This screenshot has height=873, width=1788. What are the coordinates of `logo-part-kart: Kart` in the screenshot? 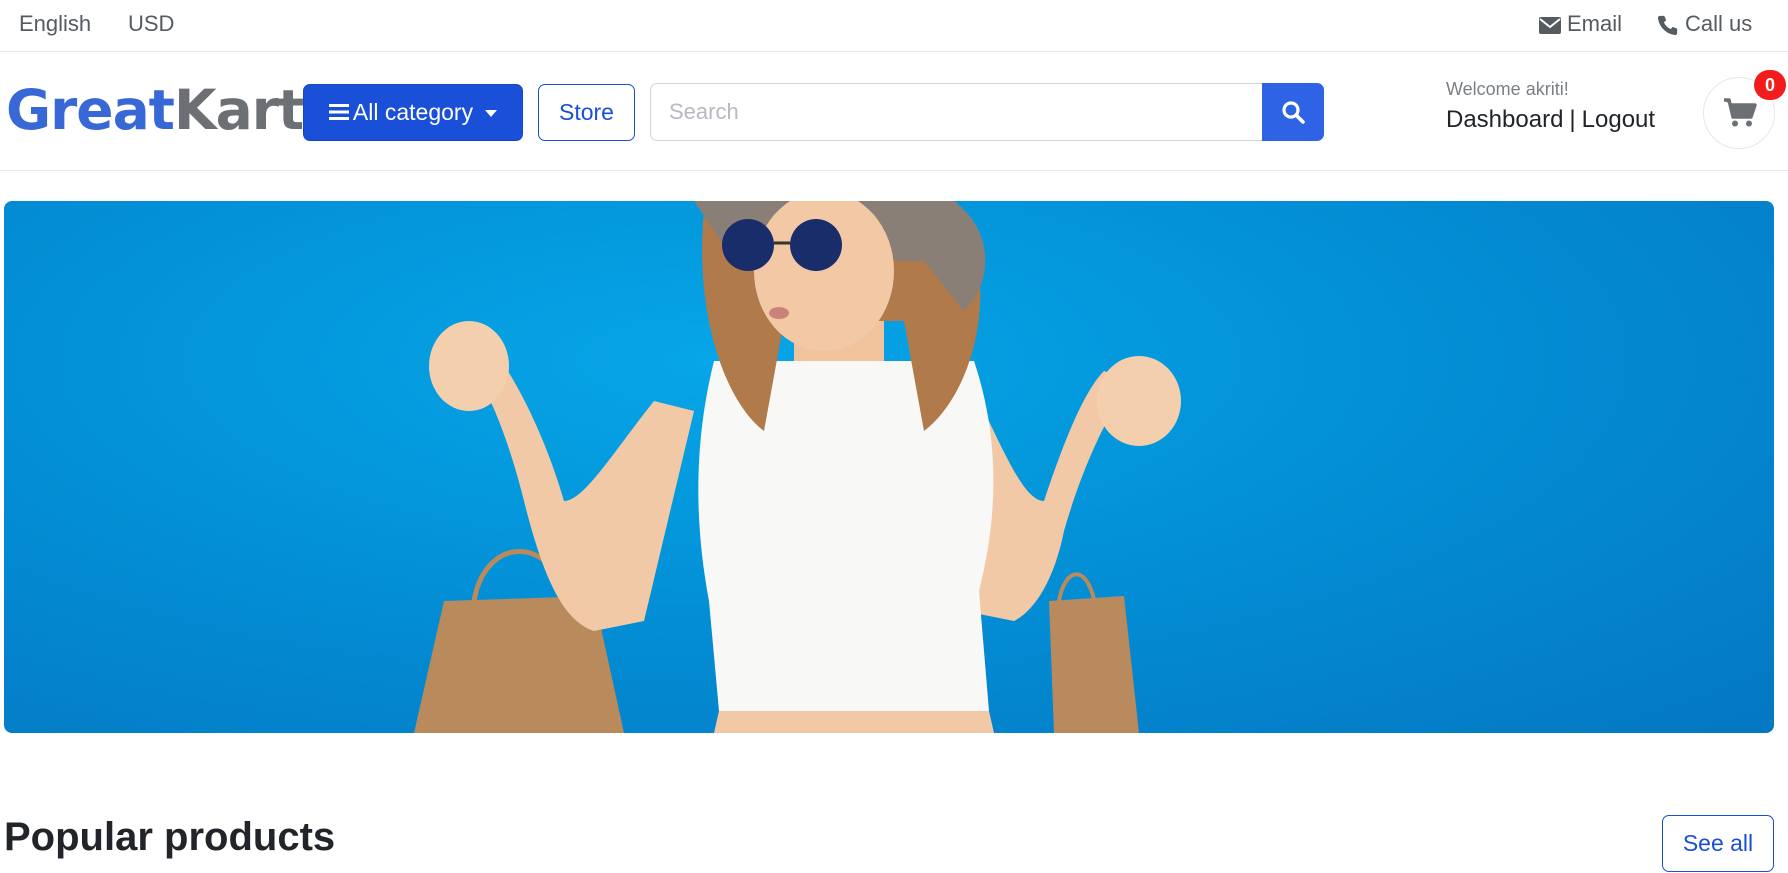 It's located at (238, 110).